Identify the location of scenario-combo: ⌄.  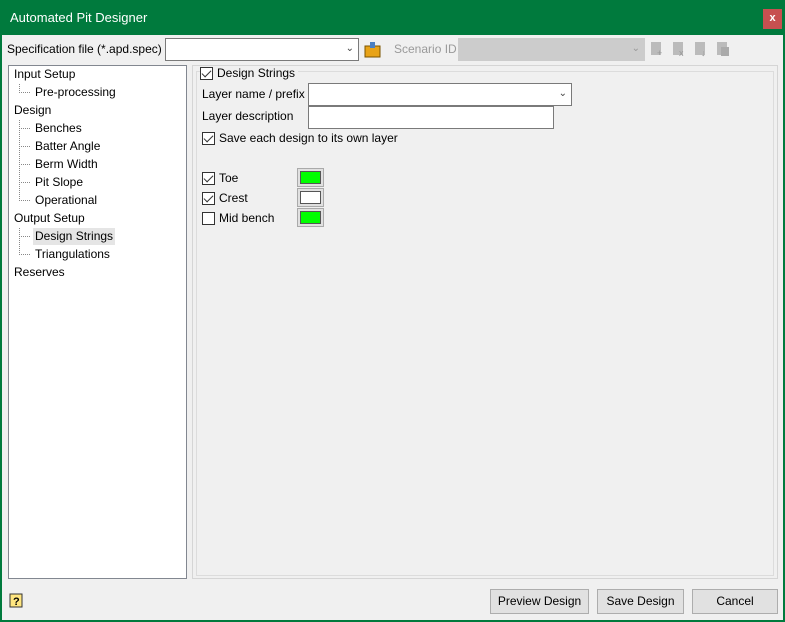
(551, 49).